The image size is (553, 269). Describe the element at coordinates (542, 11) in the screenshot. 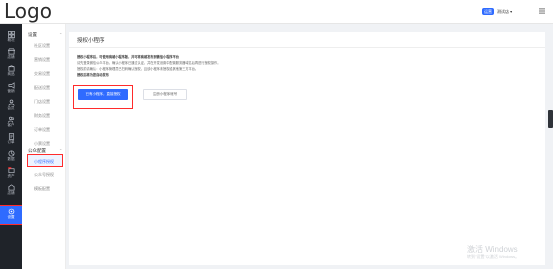

I see `menu-icon` at that location.